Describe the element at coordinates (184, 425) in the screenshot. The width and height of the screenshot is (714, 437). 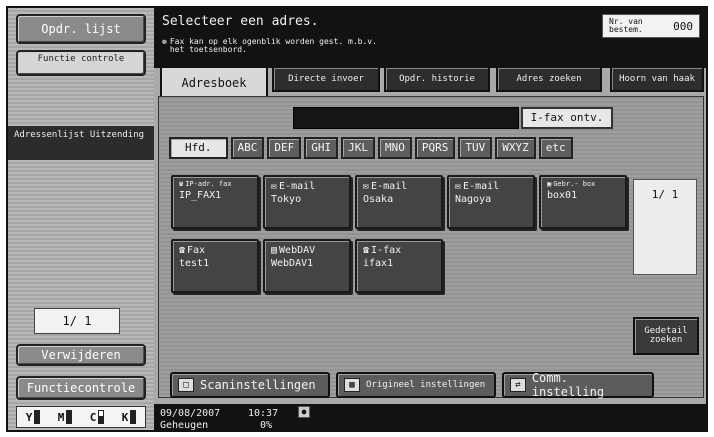
I see `memory-label: Geheugen` at that location.